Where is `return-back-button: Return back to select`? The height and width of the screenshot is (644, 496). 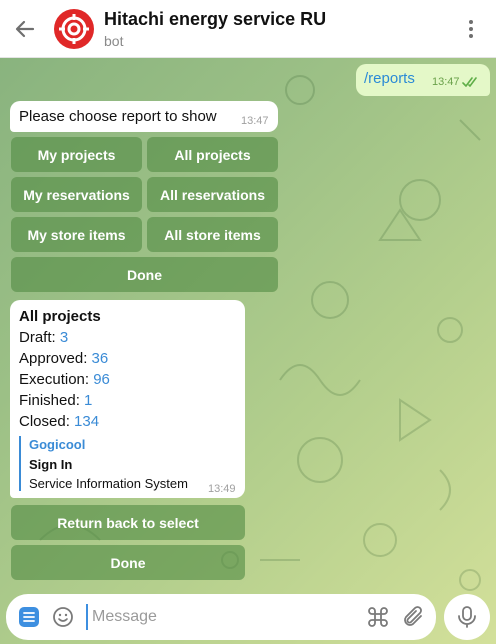 return-back-button: Return back to select is located at coordinates (128, 522).